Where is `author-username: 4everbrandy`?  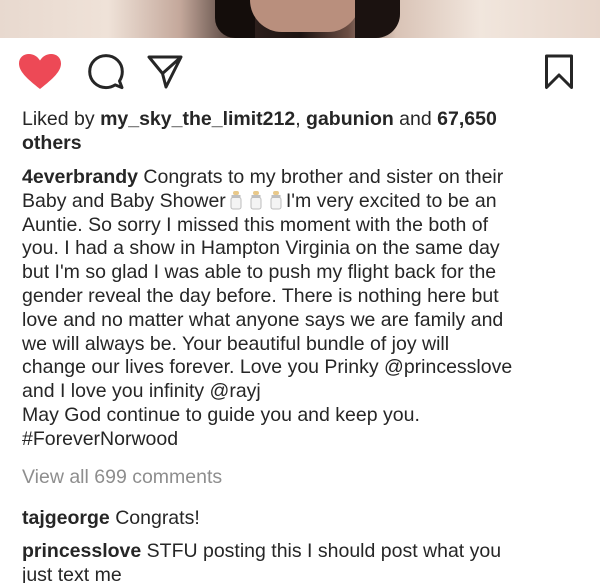 author-username: 4everbrandy is located at coordinates (80, 177).